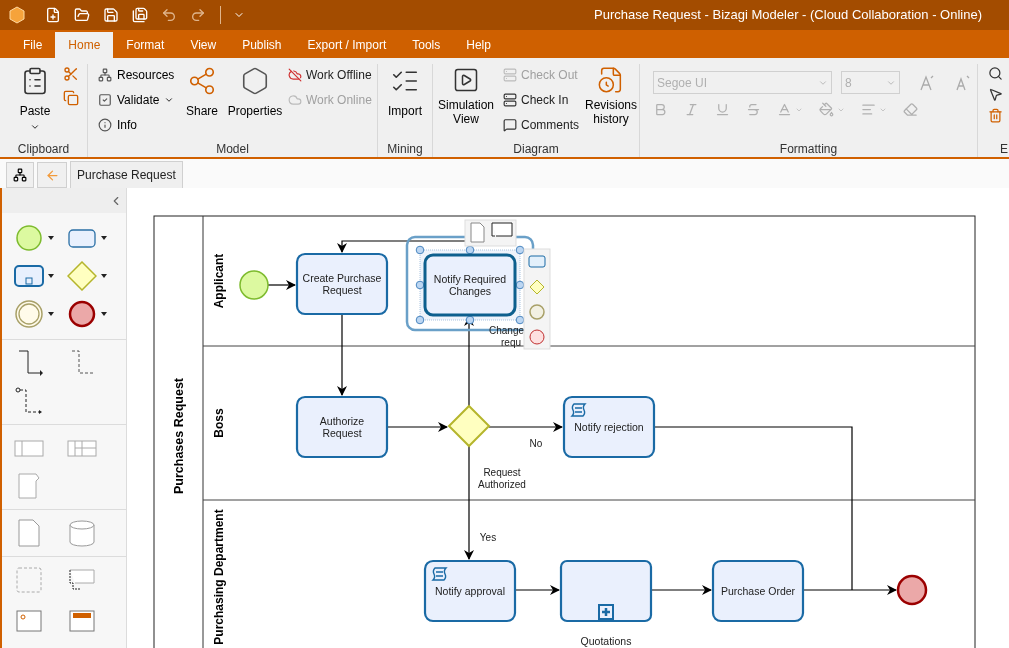  Describe the element at coordinates (105, 75) in the screenshot. I see `resources-icon` at that location.